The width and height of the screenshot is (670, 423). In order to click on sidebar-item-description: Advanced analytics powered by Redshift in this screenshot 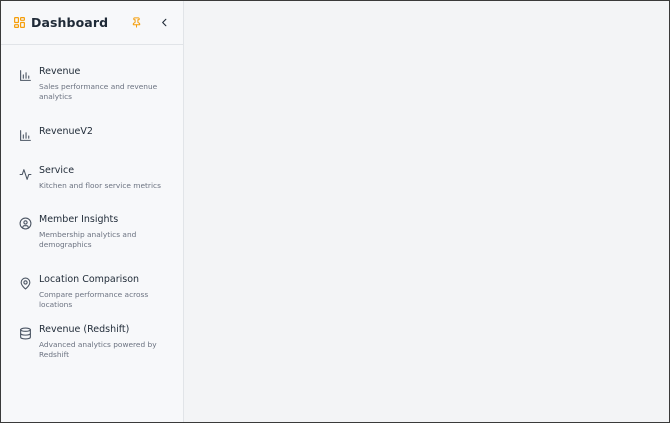, I will do `click(98, 349)`.